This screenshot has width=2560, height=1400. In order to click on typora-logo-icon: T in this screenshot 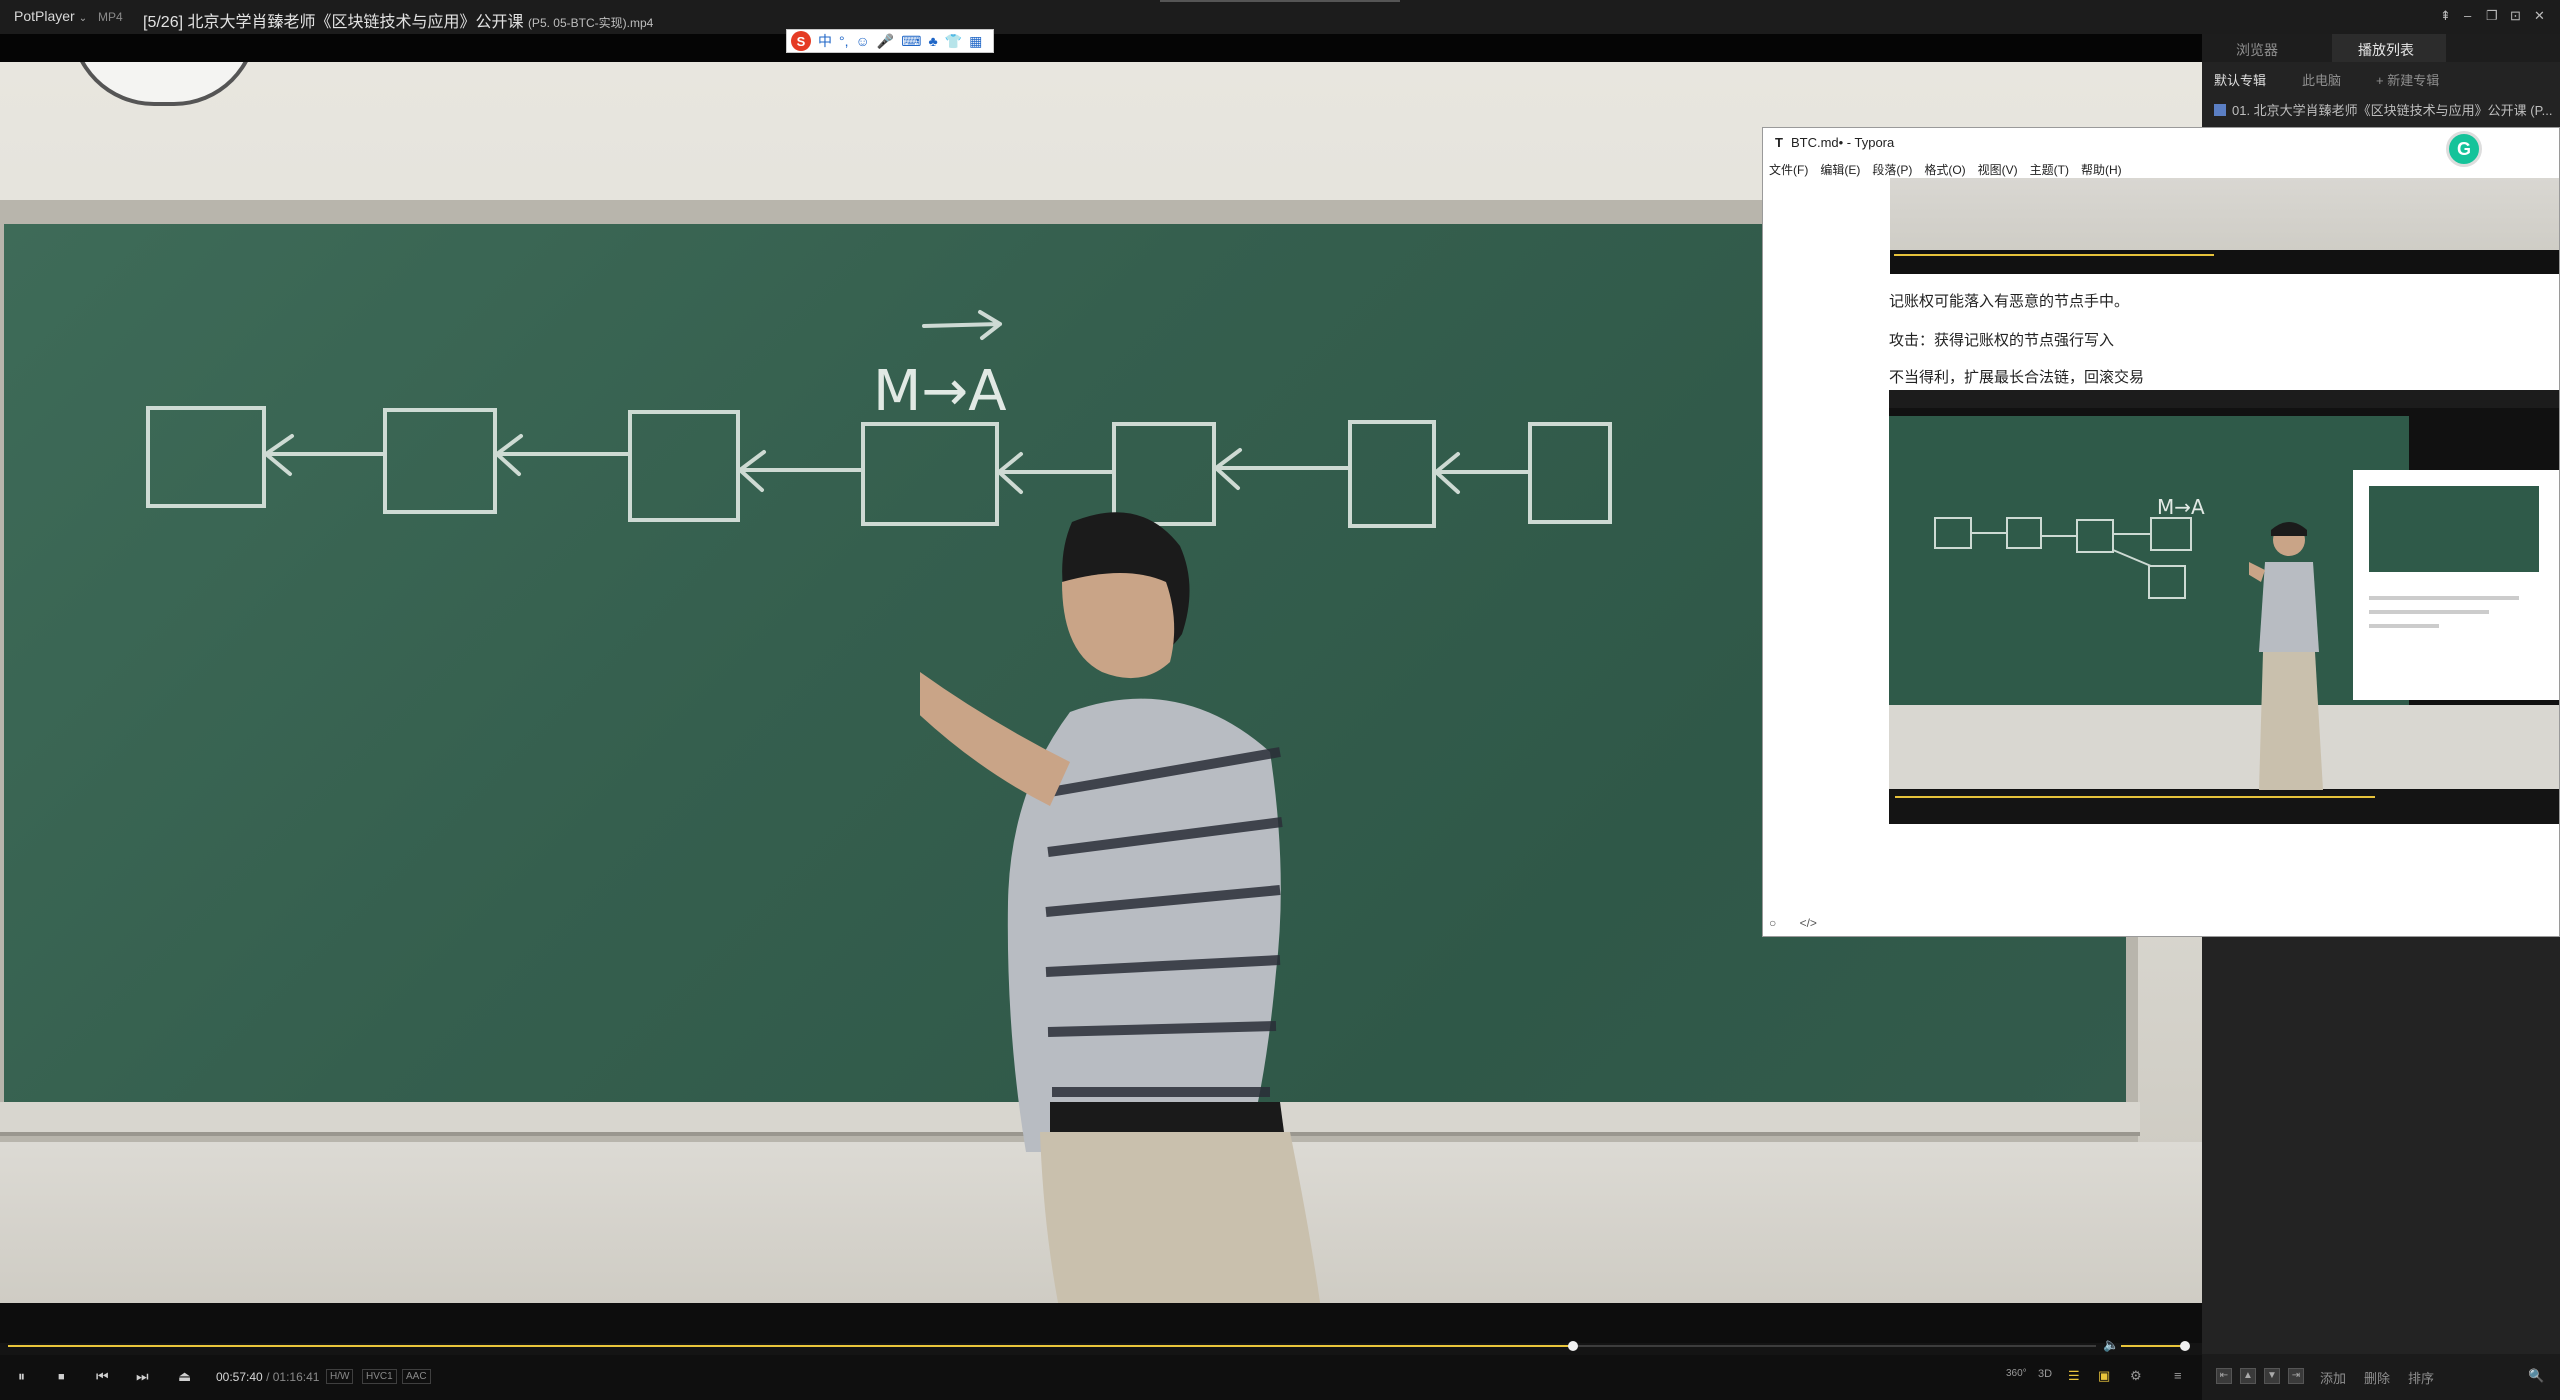, I will do `click(1779, 142)`.